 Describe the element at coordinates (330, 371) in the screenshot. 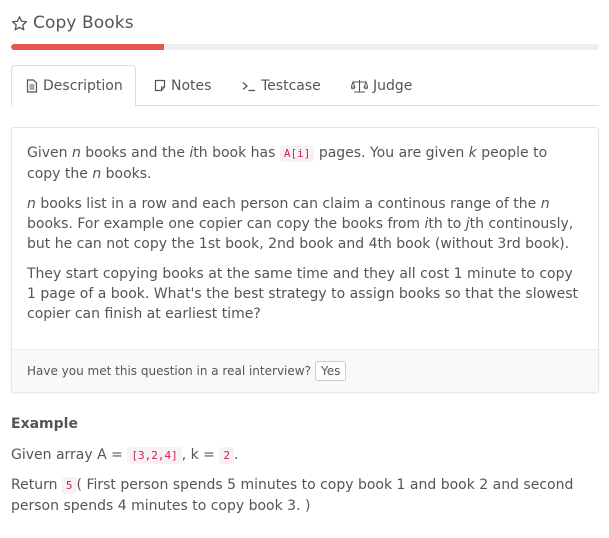

I see `yes-button: Yes` at that location.